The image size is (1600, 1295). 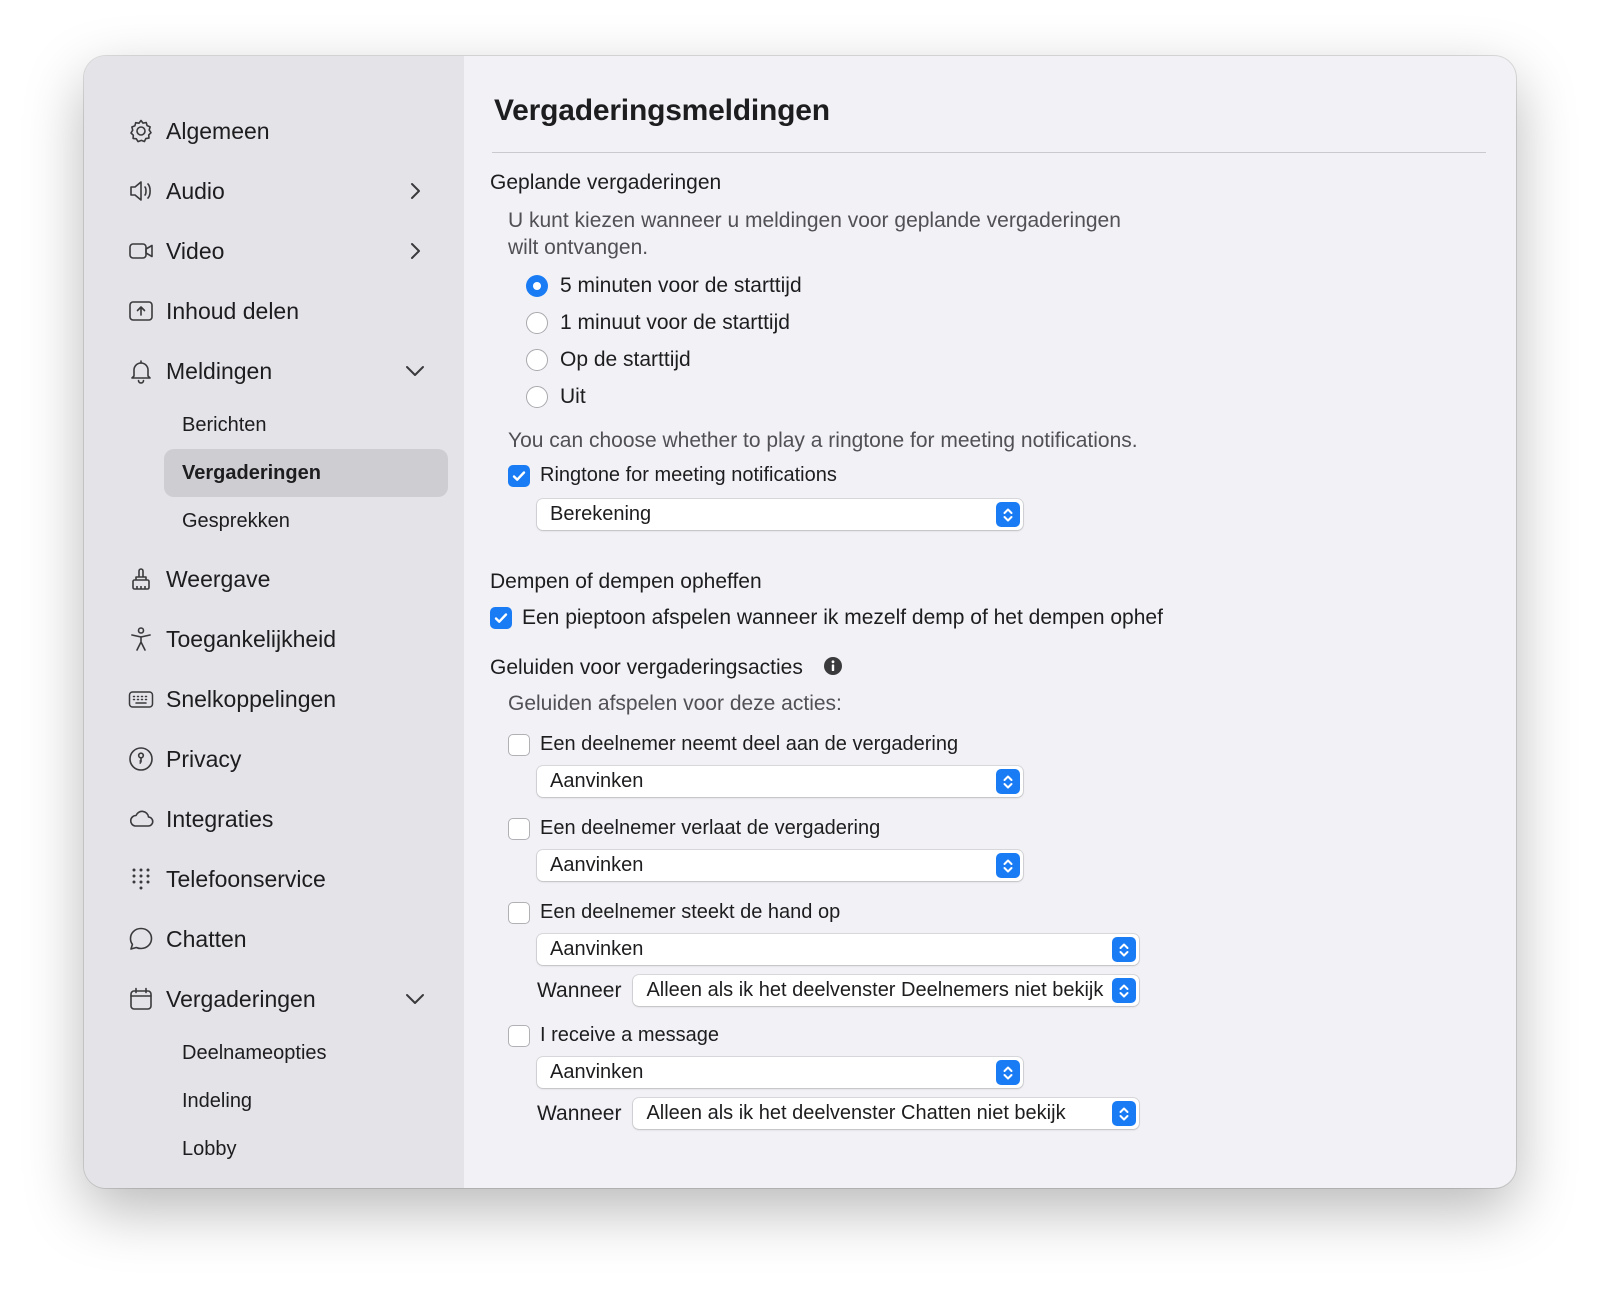 I want to click on leave-sound-select-value: Aanvinken, so click(x=597, y=865).